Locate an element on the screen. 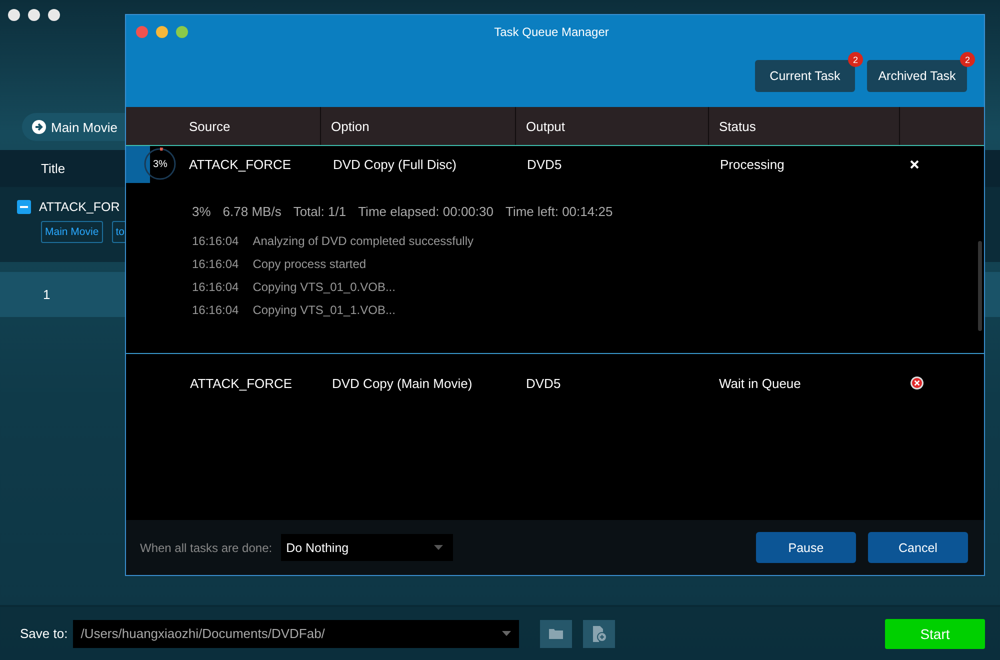 The width and height of the screenshot is (1000, 660). disc-add-icon is located at coordinates (598, 634).